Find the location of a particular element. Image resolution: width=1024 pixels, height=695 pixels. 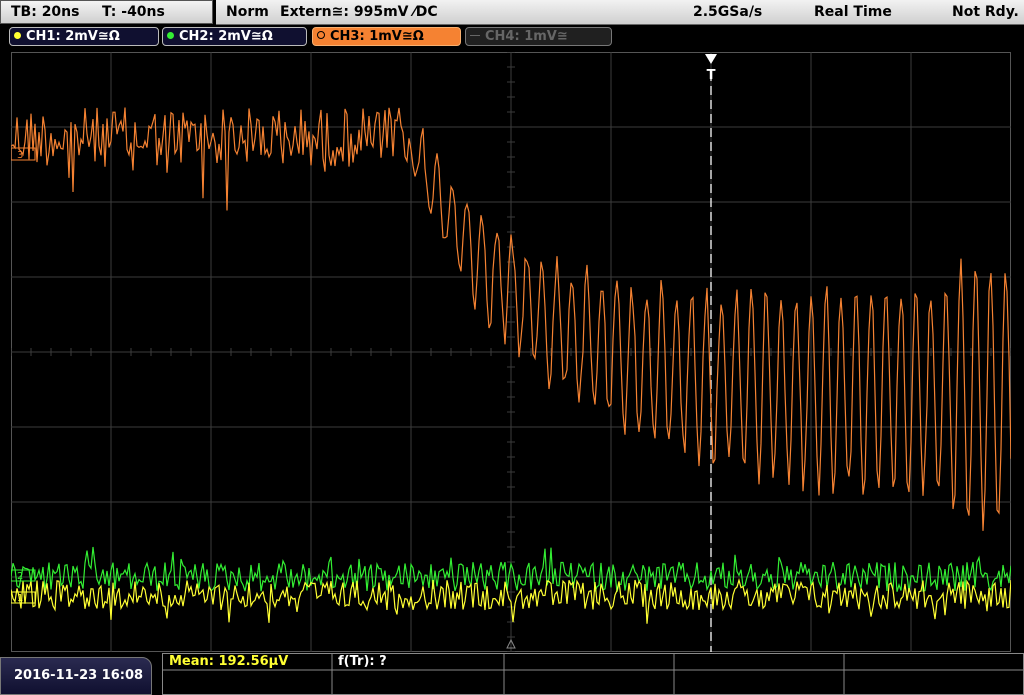

channel-2-tab: CH2: 2mV≅Ω is located at coordinates (234, 36).